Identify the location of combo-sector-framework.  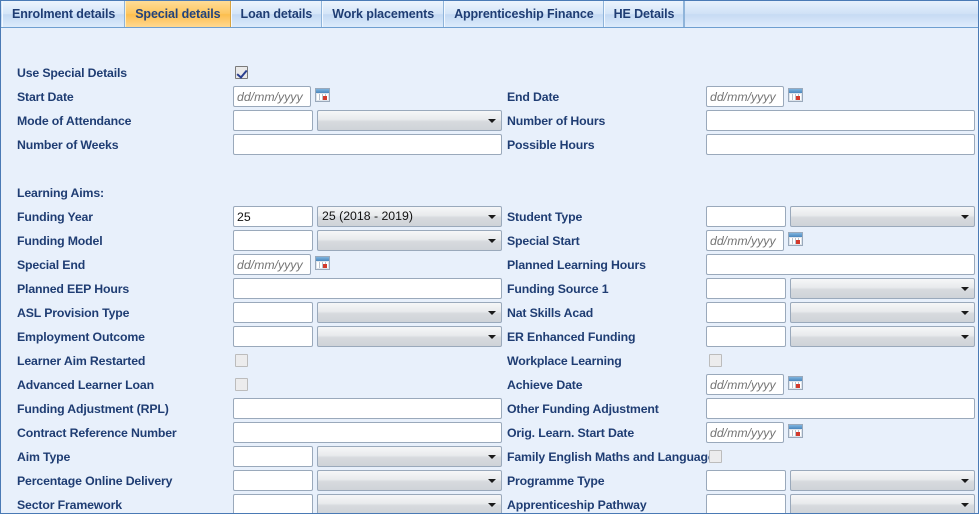
(409, 503).